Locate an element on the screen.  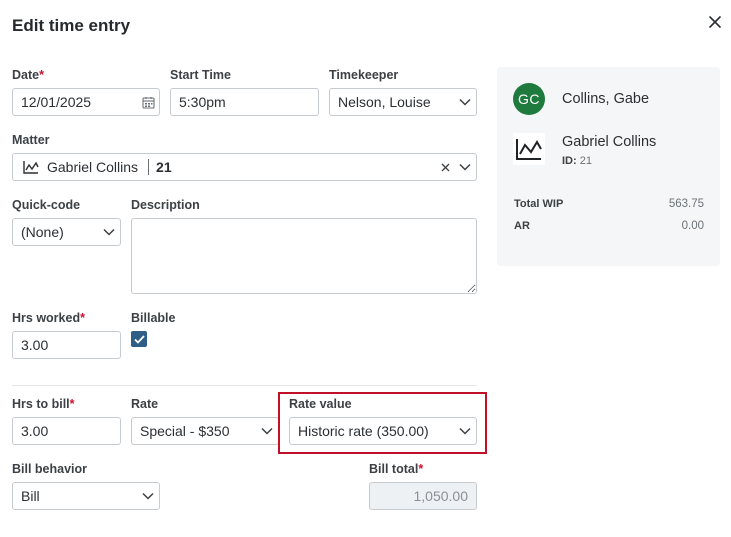
close-button is located at coordinates (715, 22).